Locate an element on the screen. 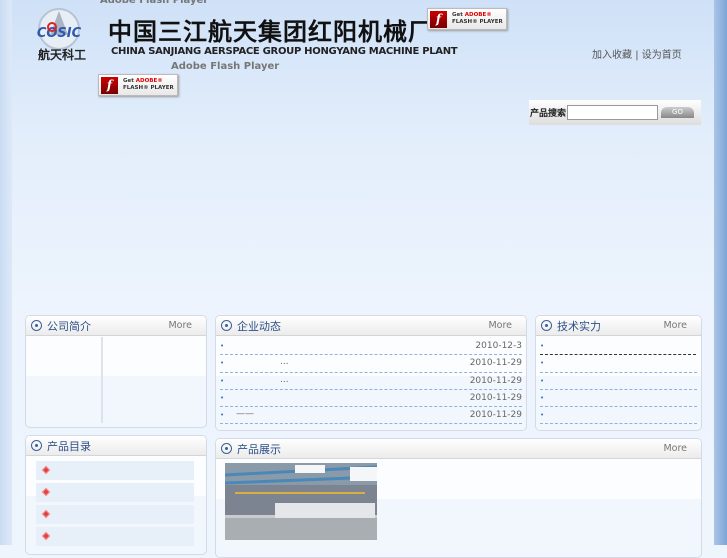 This screenshot has width=727, height=558. svg-text: COSIC is located at coordinates (59, 33).